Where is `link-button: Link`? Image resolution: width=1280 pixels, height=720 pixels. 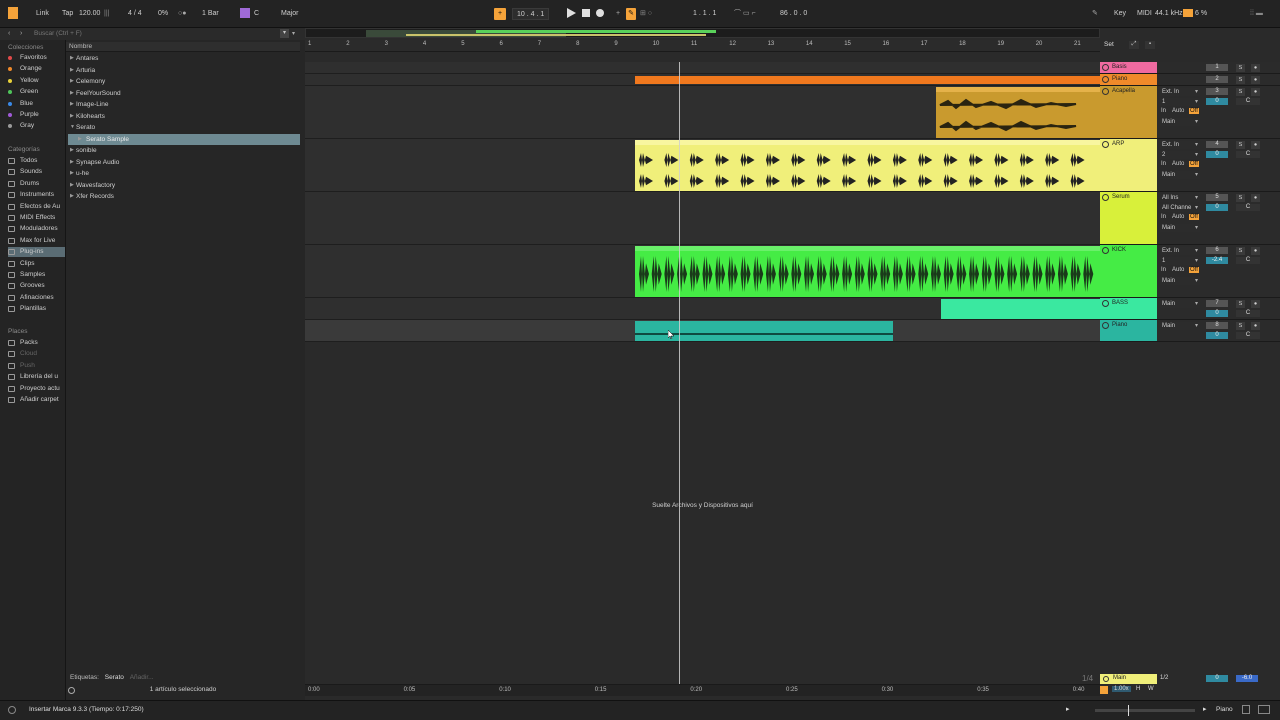
link-button: Link is located at coordinates (42, 14).